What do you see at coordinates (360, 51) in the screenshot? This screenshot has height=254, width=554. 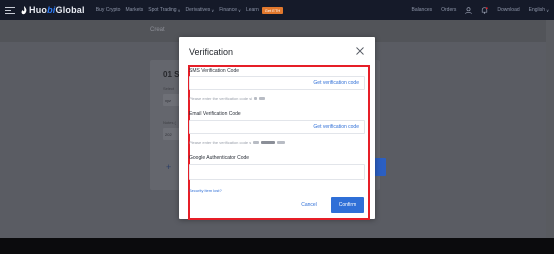 I see `close-icon` at bounding box center [360, 51].